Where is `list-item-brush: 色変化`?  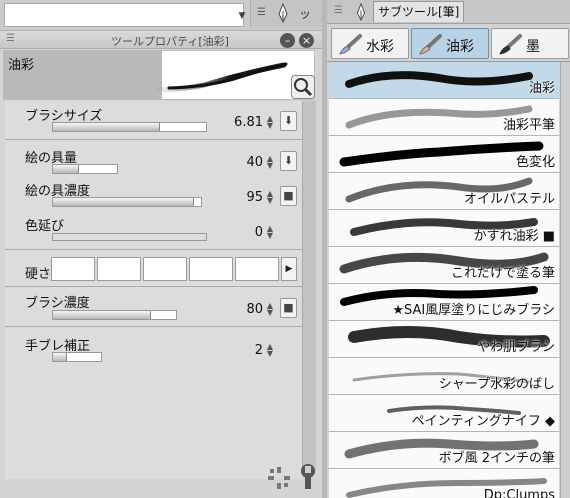 list-item-brush: 色変化 is located at coordinates (444, 154).